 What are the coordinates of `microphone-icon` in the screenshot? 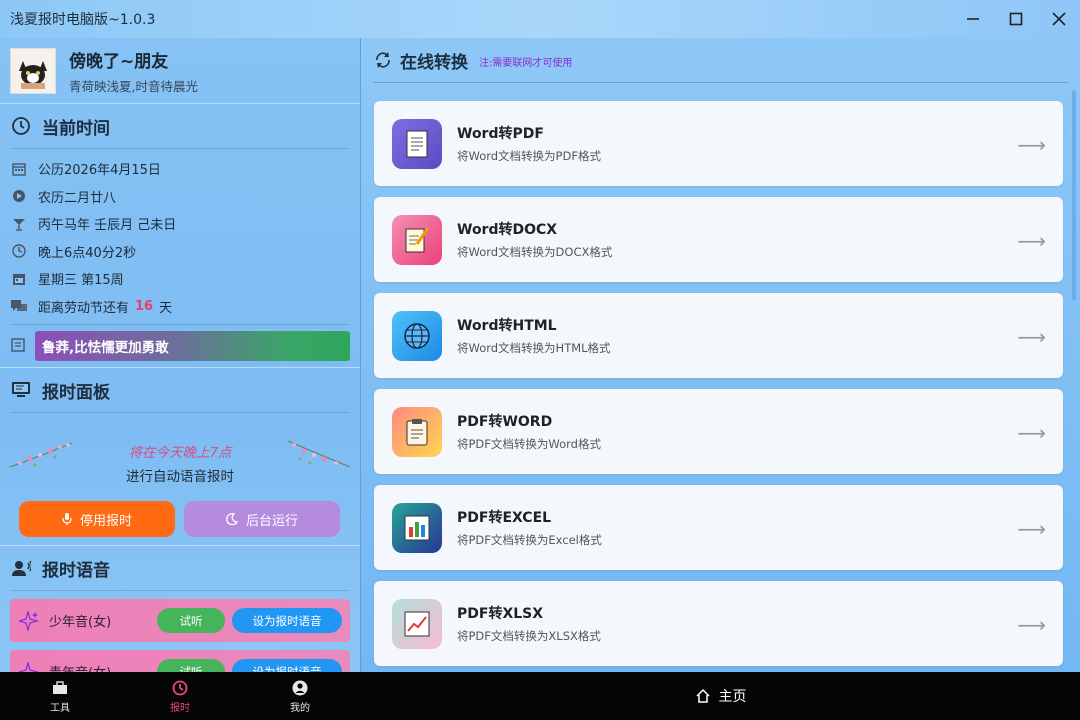 It's located at (67, 519).